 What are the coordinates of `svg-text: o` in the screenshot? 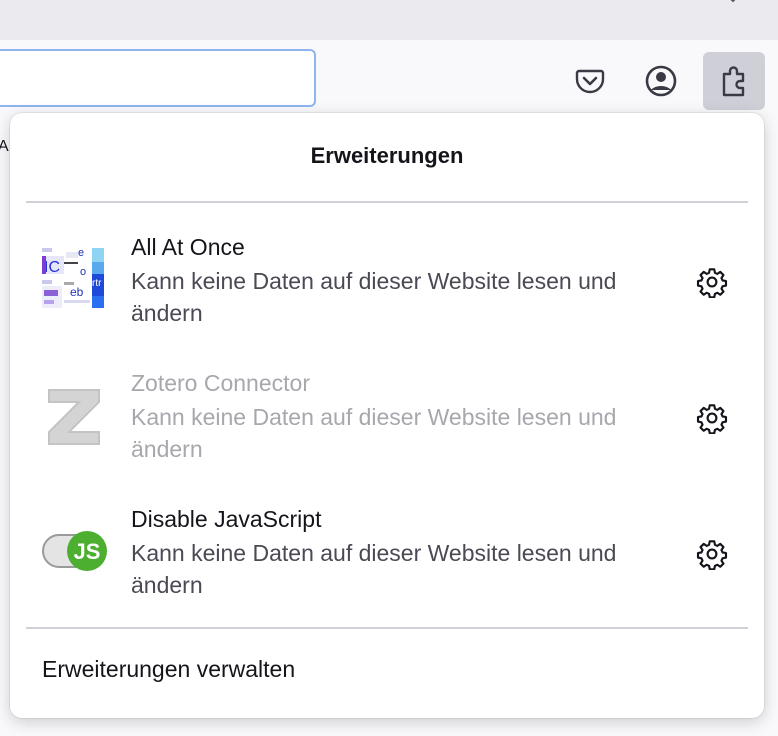 It's located at (83, 272).